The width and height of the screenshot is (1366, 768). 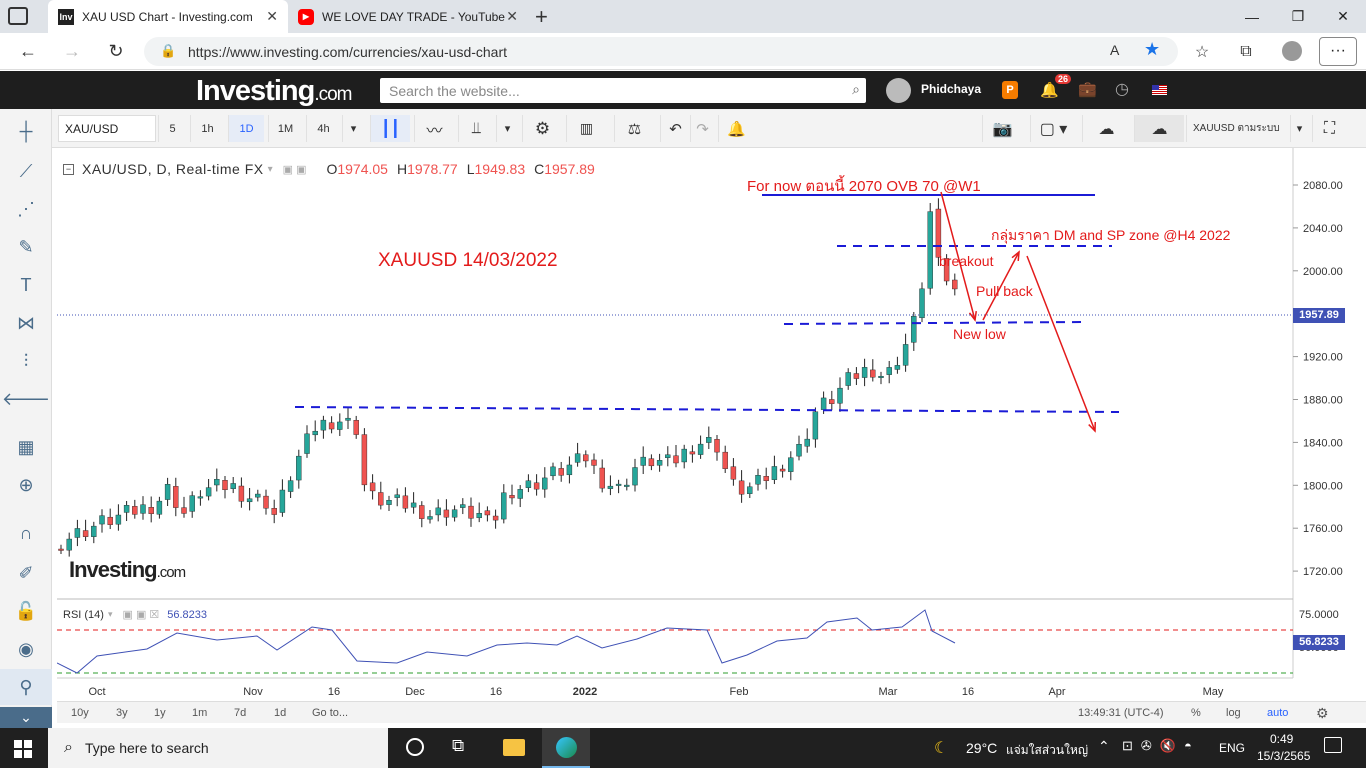 I want to click on new-tab-icon: +, so click(x=541, y=17).